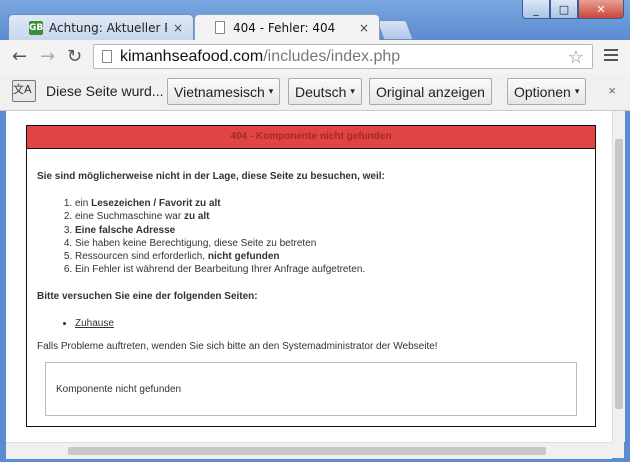  Describe the element at coordinates (395, 30) in the screenshot. I see `new-tab-button` at that location.